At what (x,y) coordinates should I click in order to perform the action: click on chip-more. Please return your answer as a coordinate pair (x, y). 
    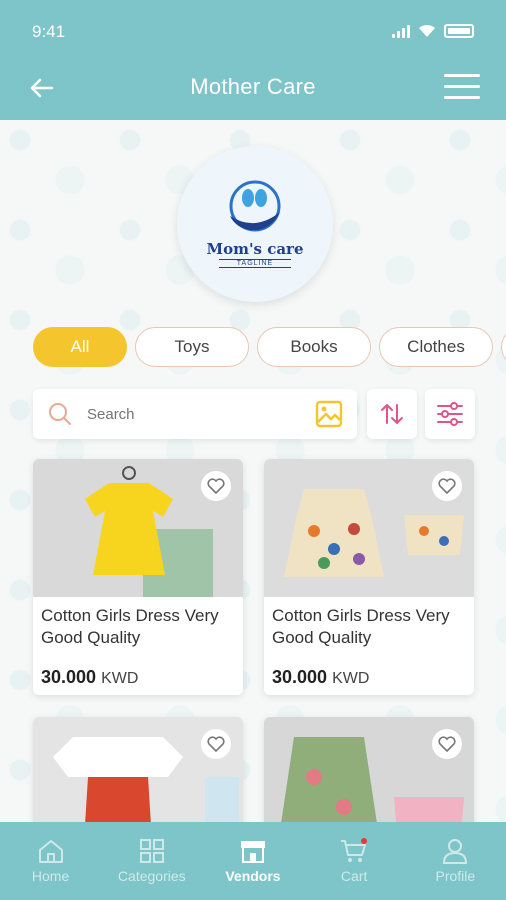
    Looking at the image, I should click on (503, 347).